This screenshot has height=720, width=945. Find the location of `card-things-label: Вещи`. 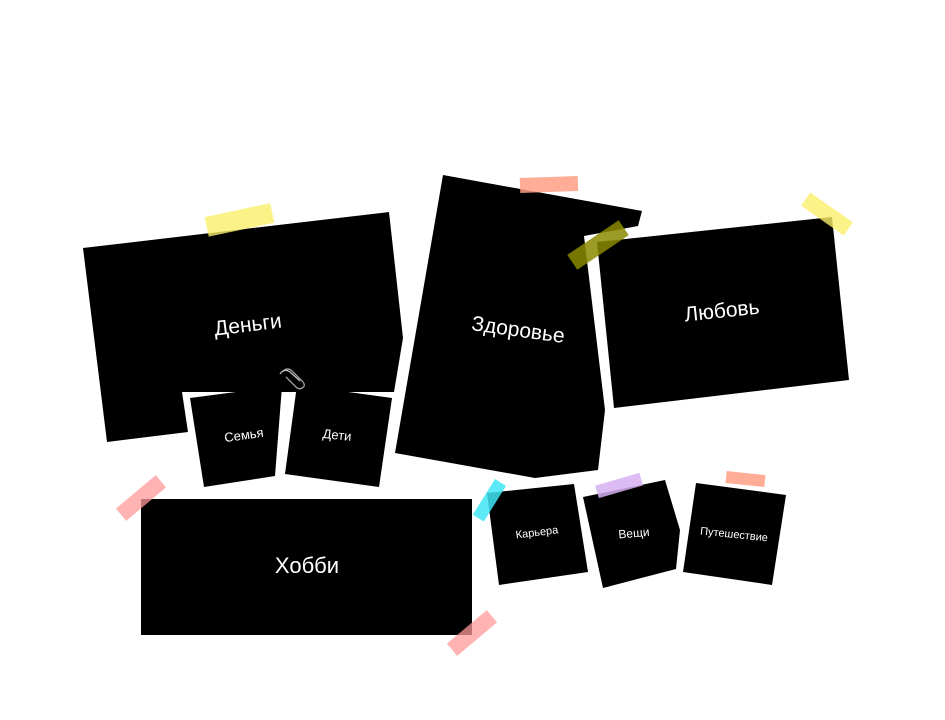

card-things-label: Вещи is located at coordinates (634, 533).